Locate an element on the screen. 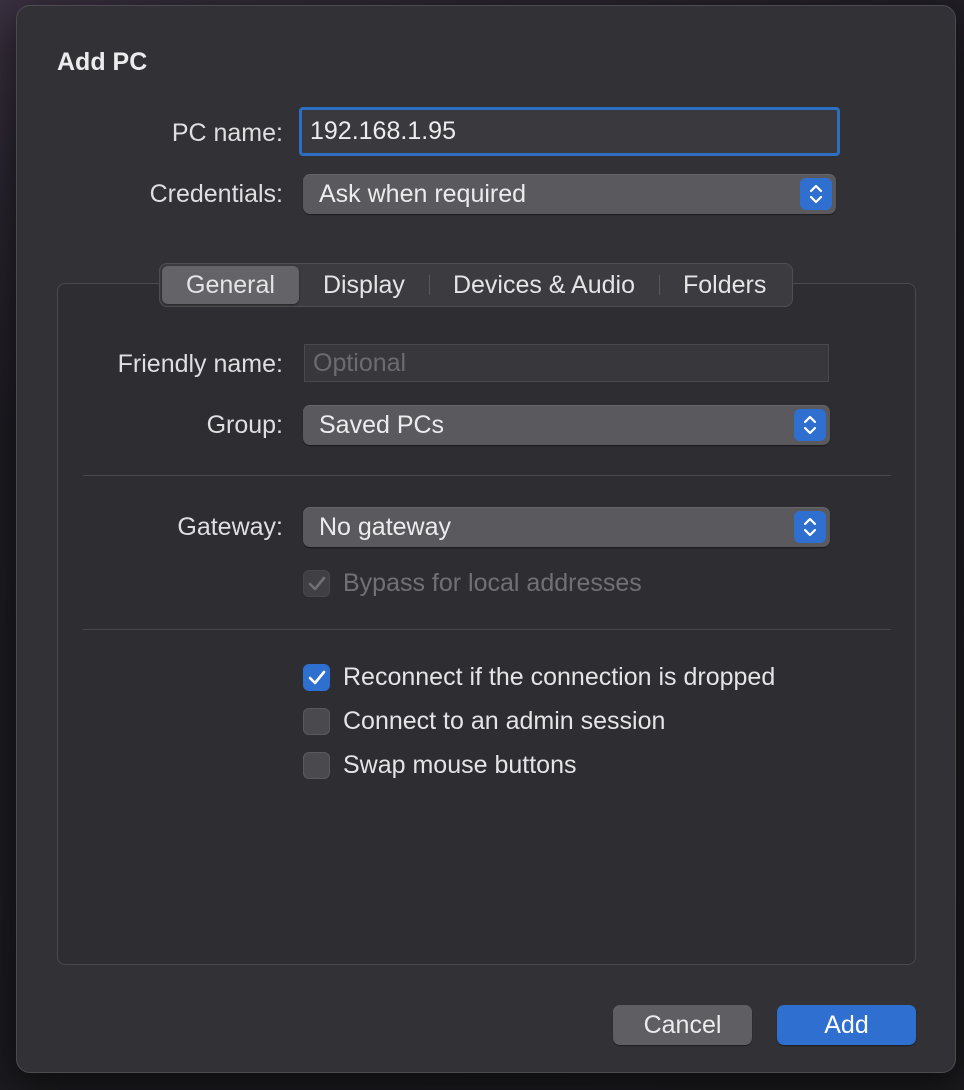 The height and width of the screenshot is (1090, 964). friendly-name-label: Friendly name: is located at coordinates (200, 364).